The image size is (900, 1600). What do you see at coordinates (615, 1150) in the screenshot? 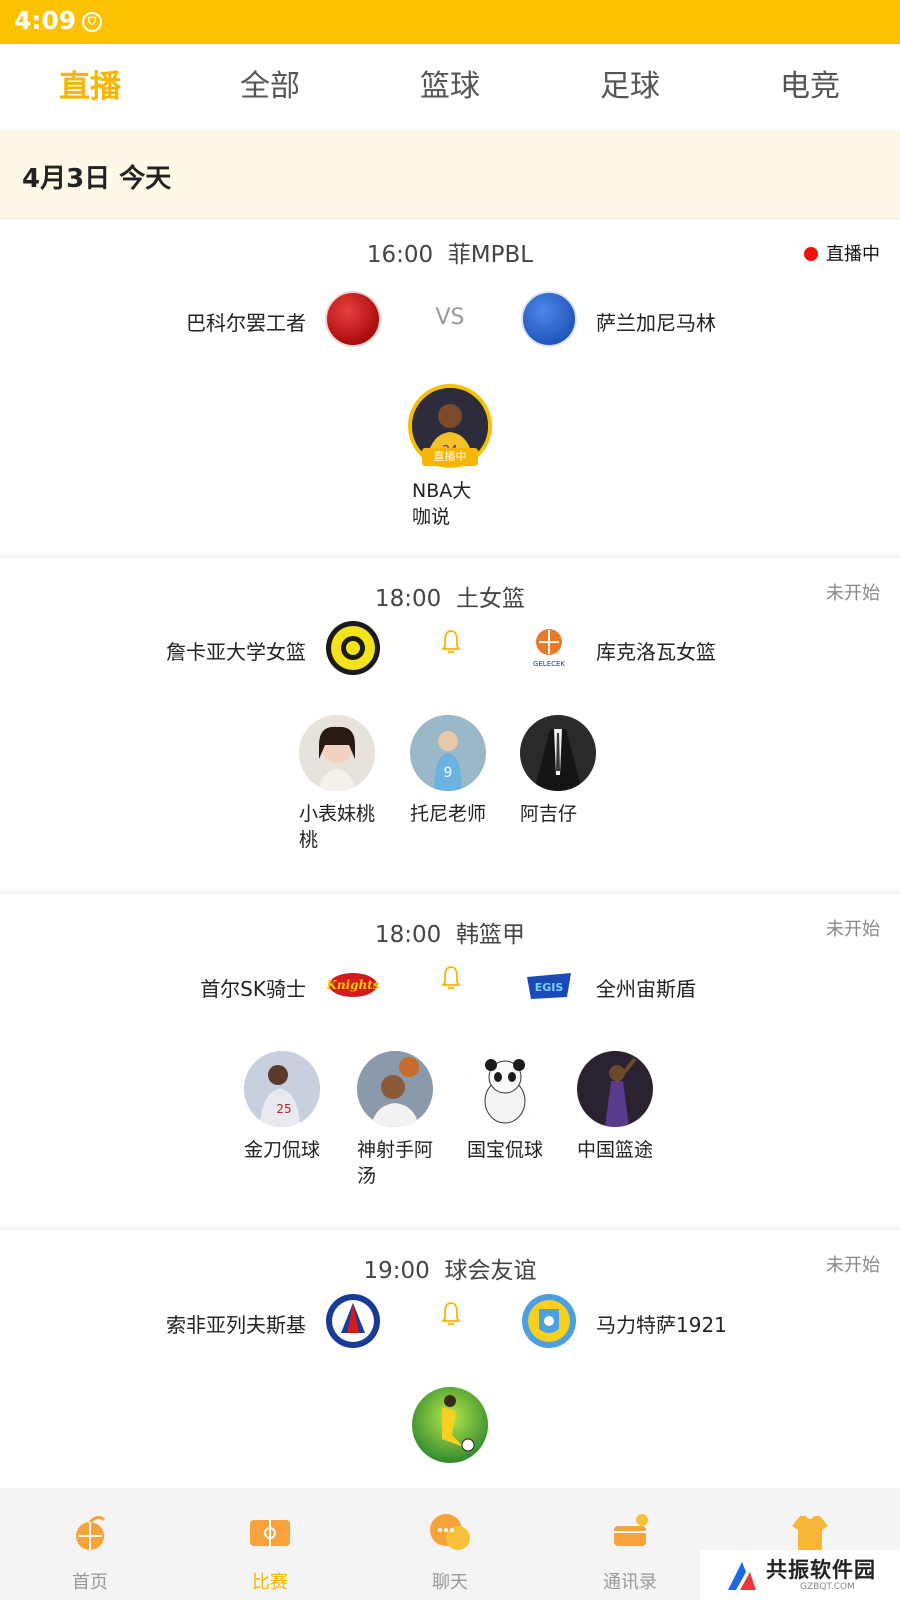
I see `host-name: 中国篮途` at bounding box center [615, 1150].